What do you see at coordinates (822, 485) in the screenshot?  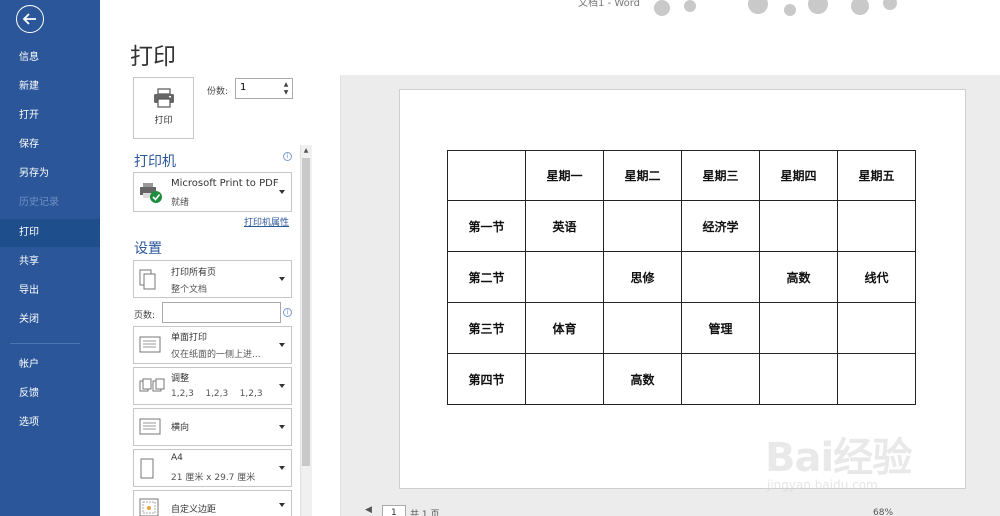 I see `watermark-url: jingyan.baidu.com` at bounding box center [822, 485].